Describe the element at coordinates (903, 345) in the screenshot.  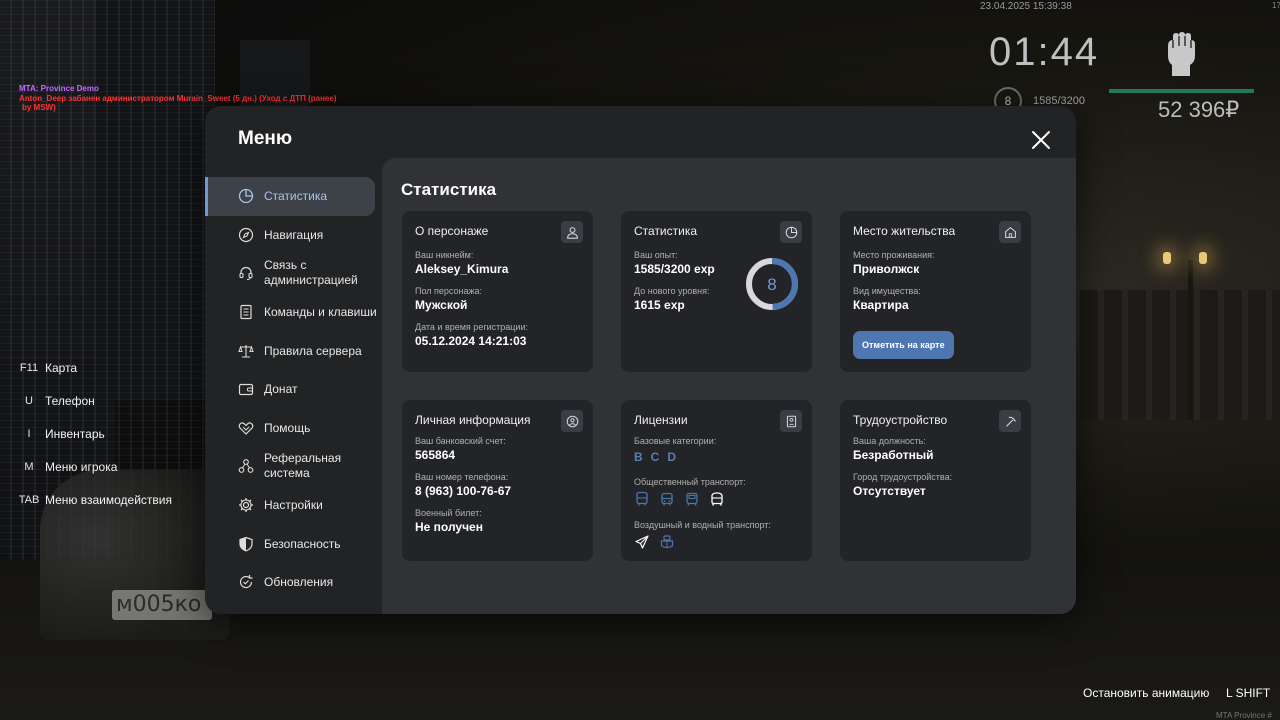
I see `mark-on-map-button: Отметить на карте` at that location.